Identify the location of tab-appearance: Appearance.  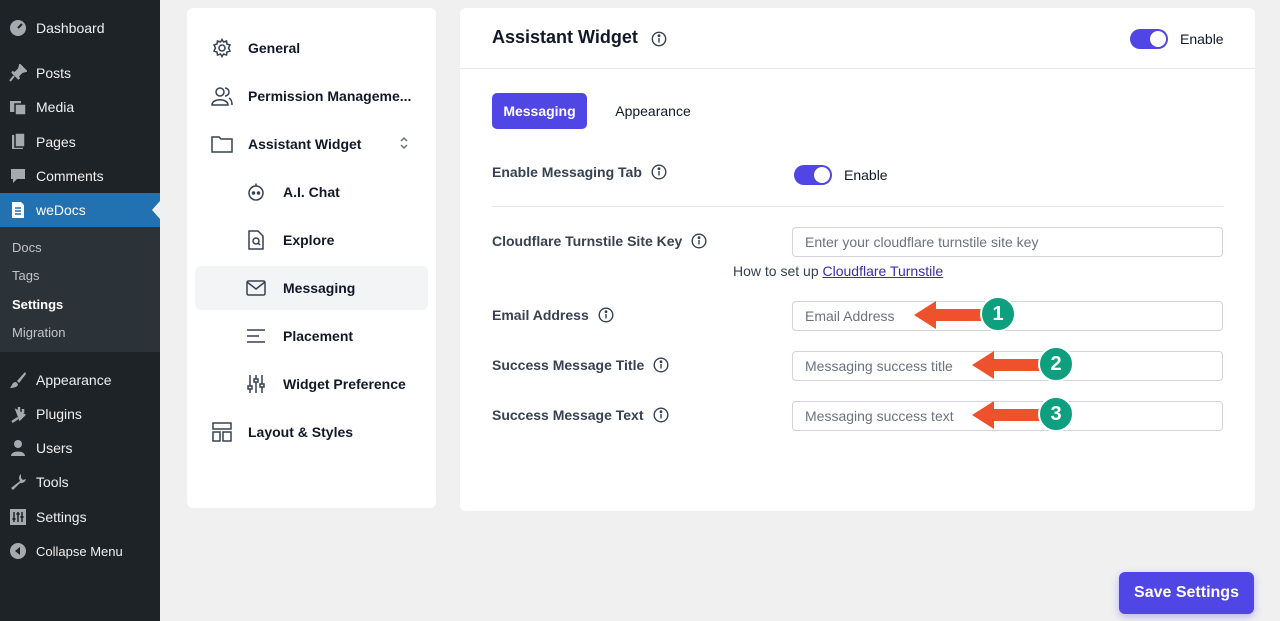
(653, 111).